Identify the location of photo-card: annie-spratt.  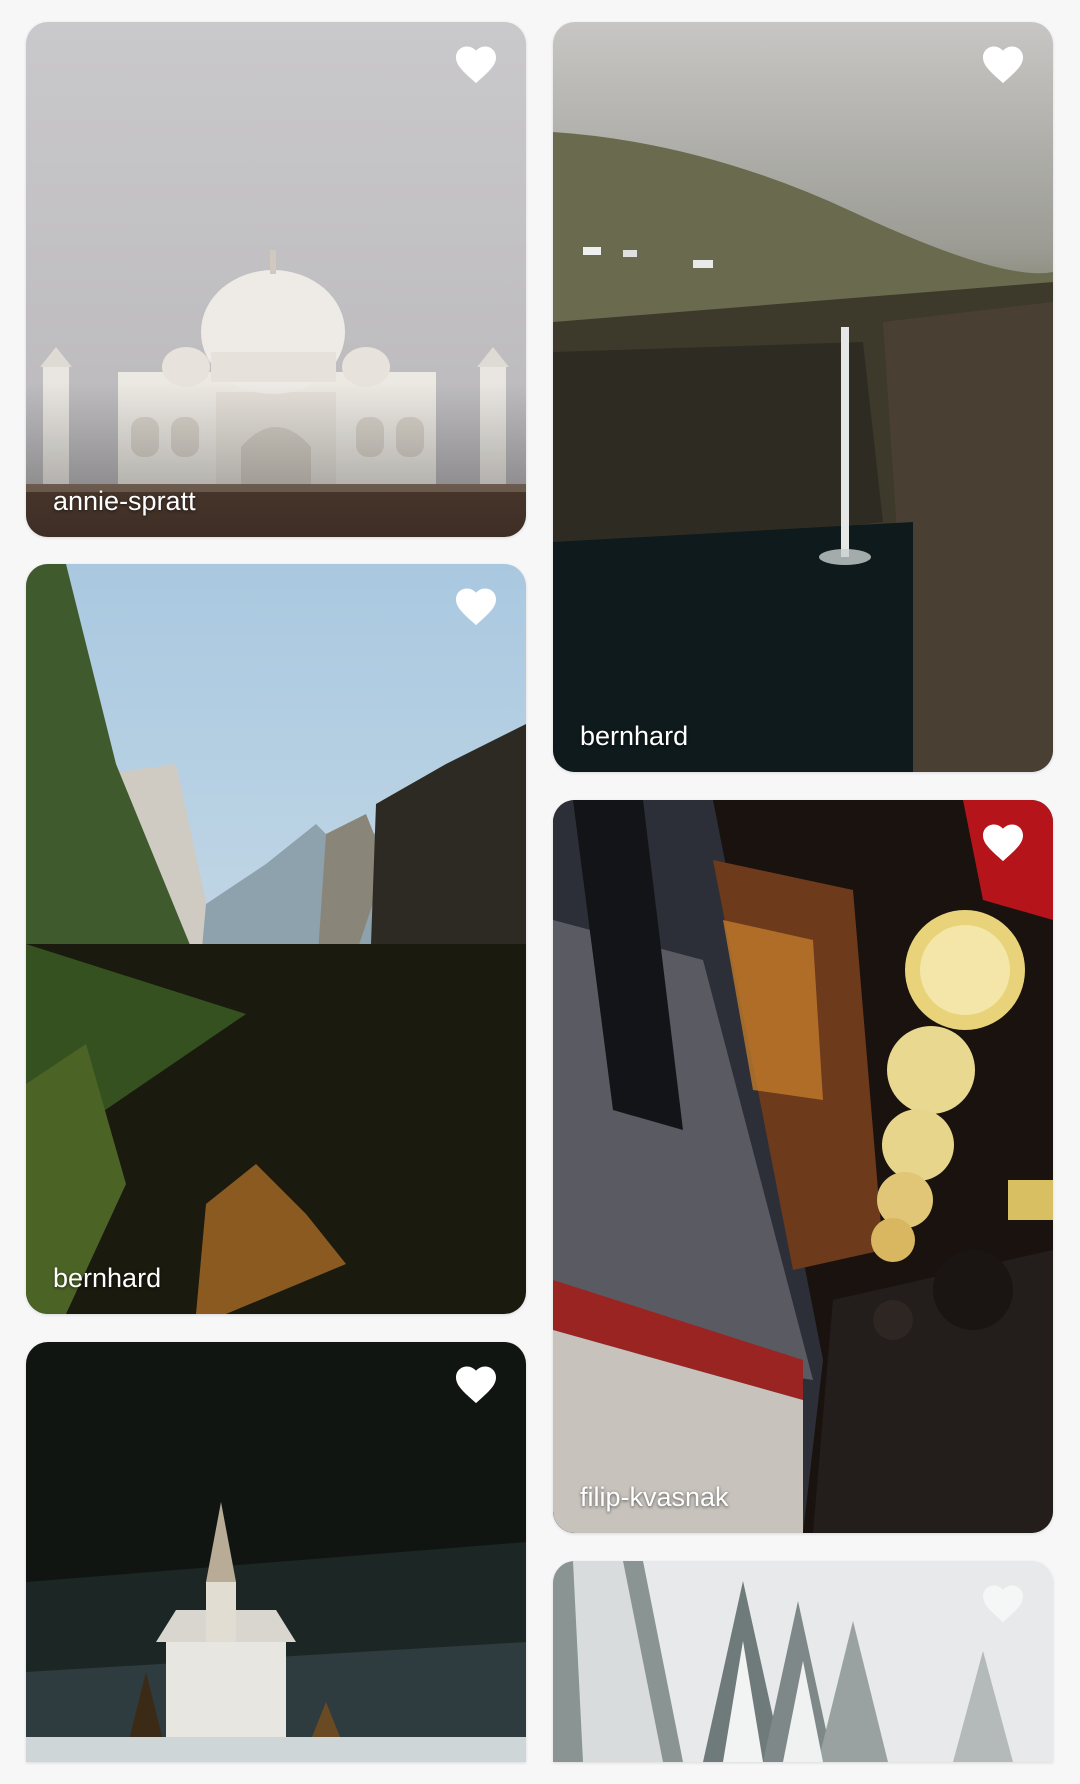
(276, 279).